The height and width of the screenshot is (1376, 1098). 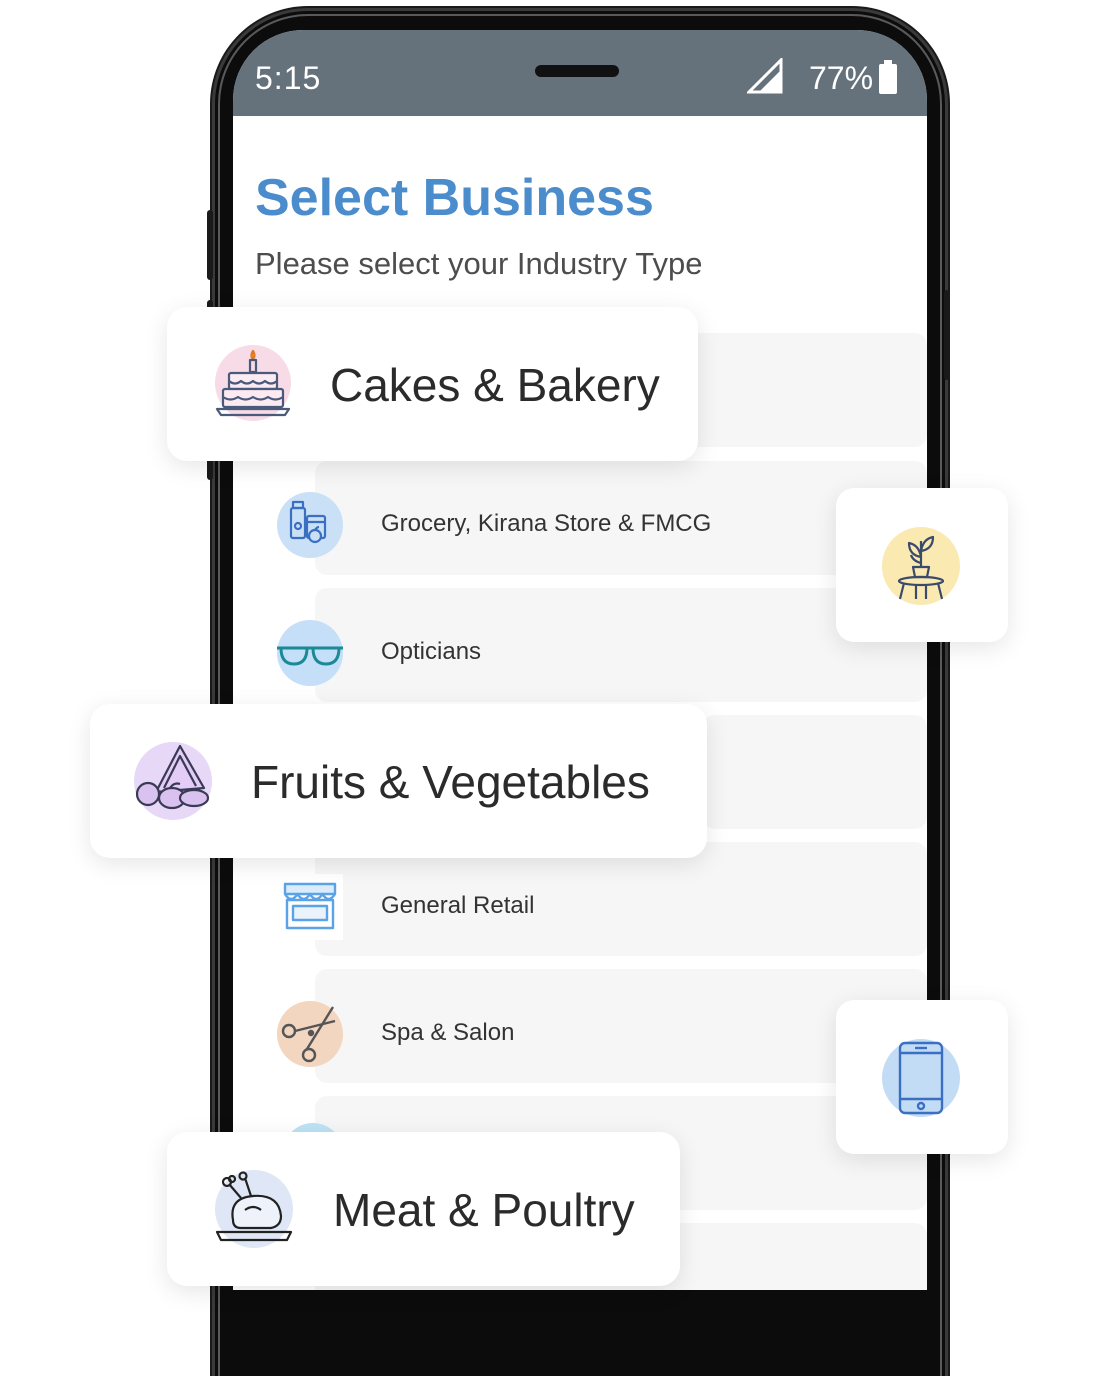 I want to click on fruits-icon, so click(x=173, y=781).